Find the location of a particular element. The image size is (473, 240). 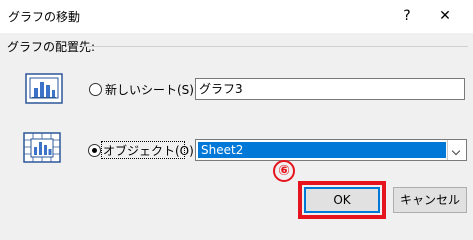

dialog-title: グラフの移動 is located at coordinates (44, 17).